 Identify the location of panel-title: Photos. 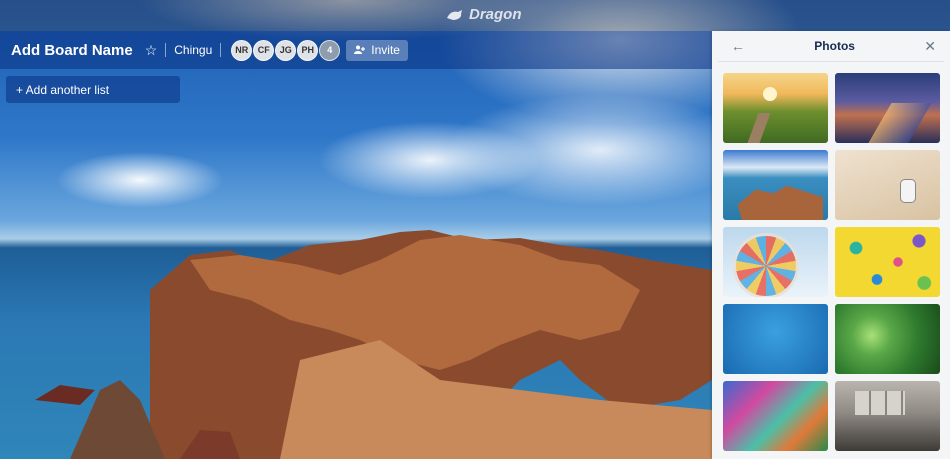
(834, 46).